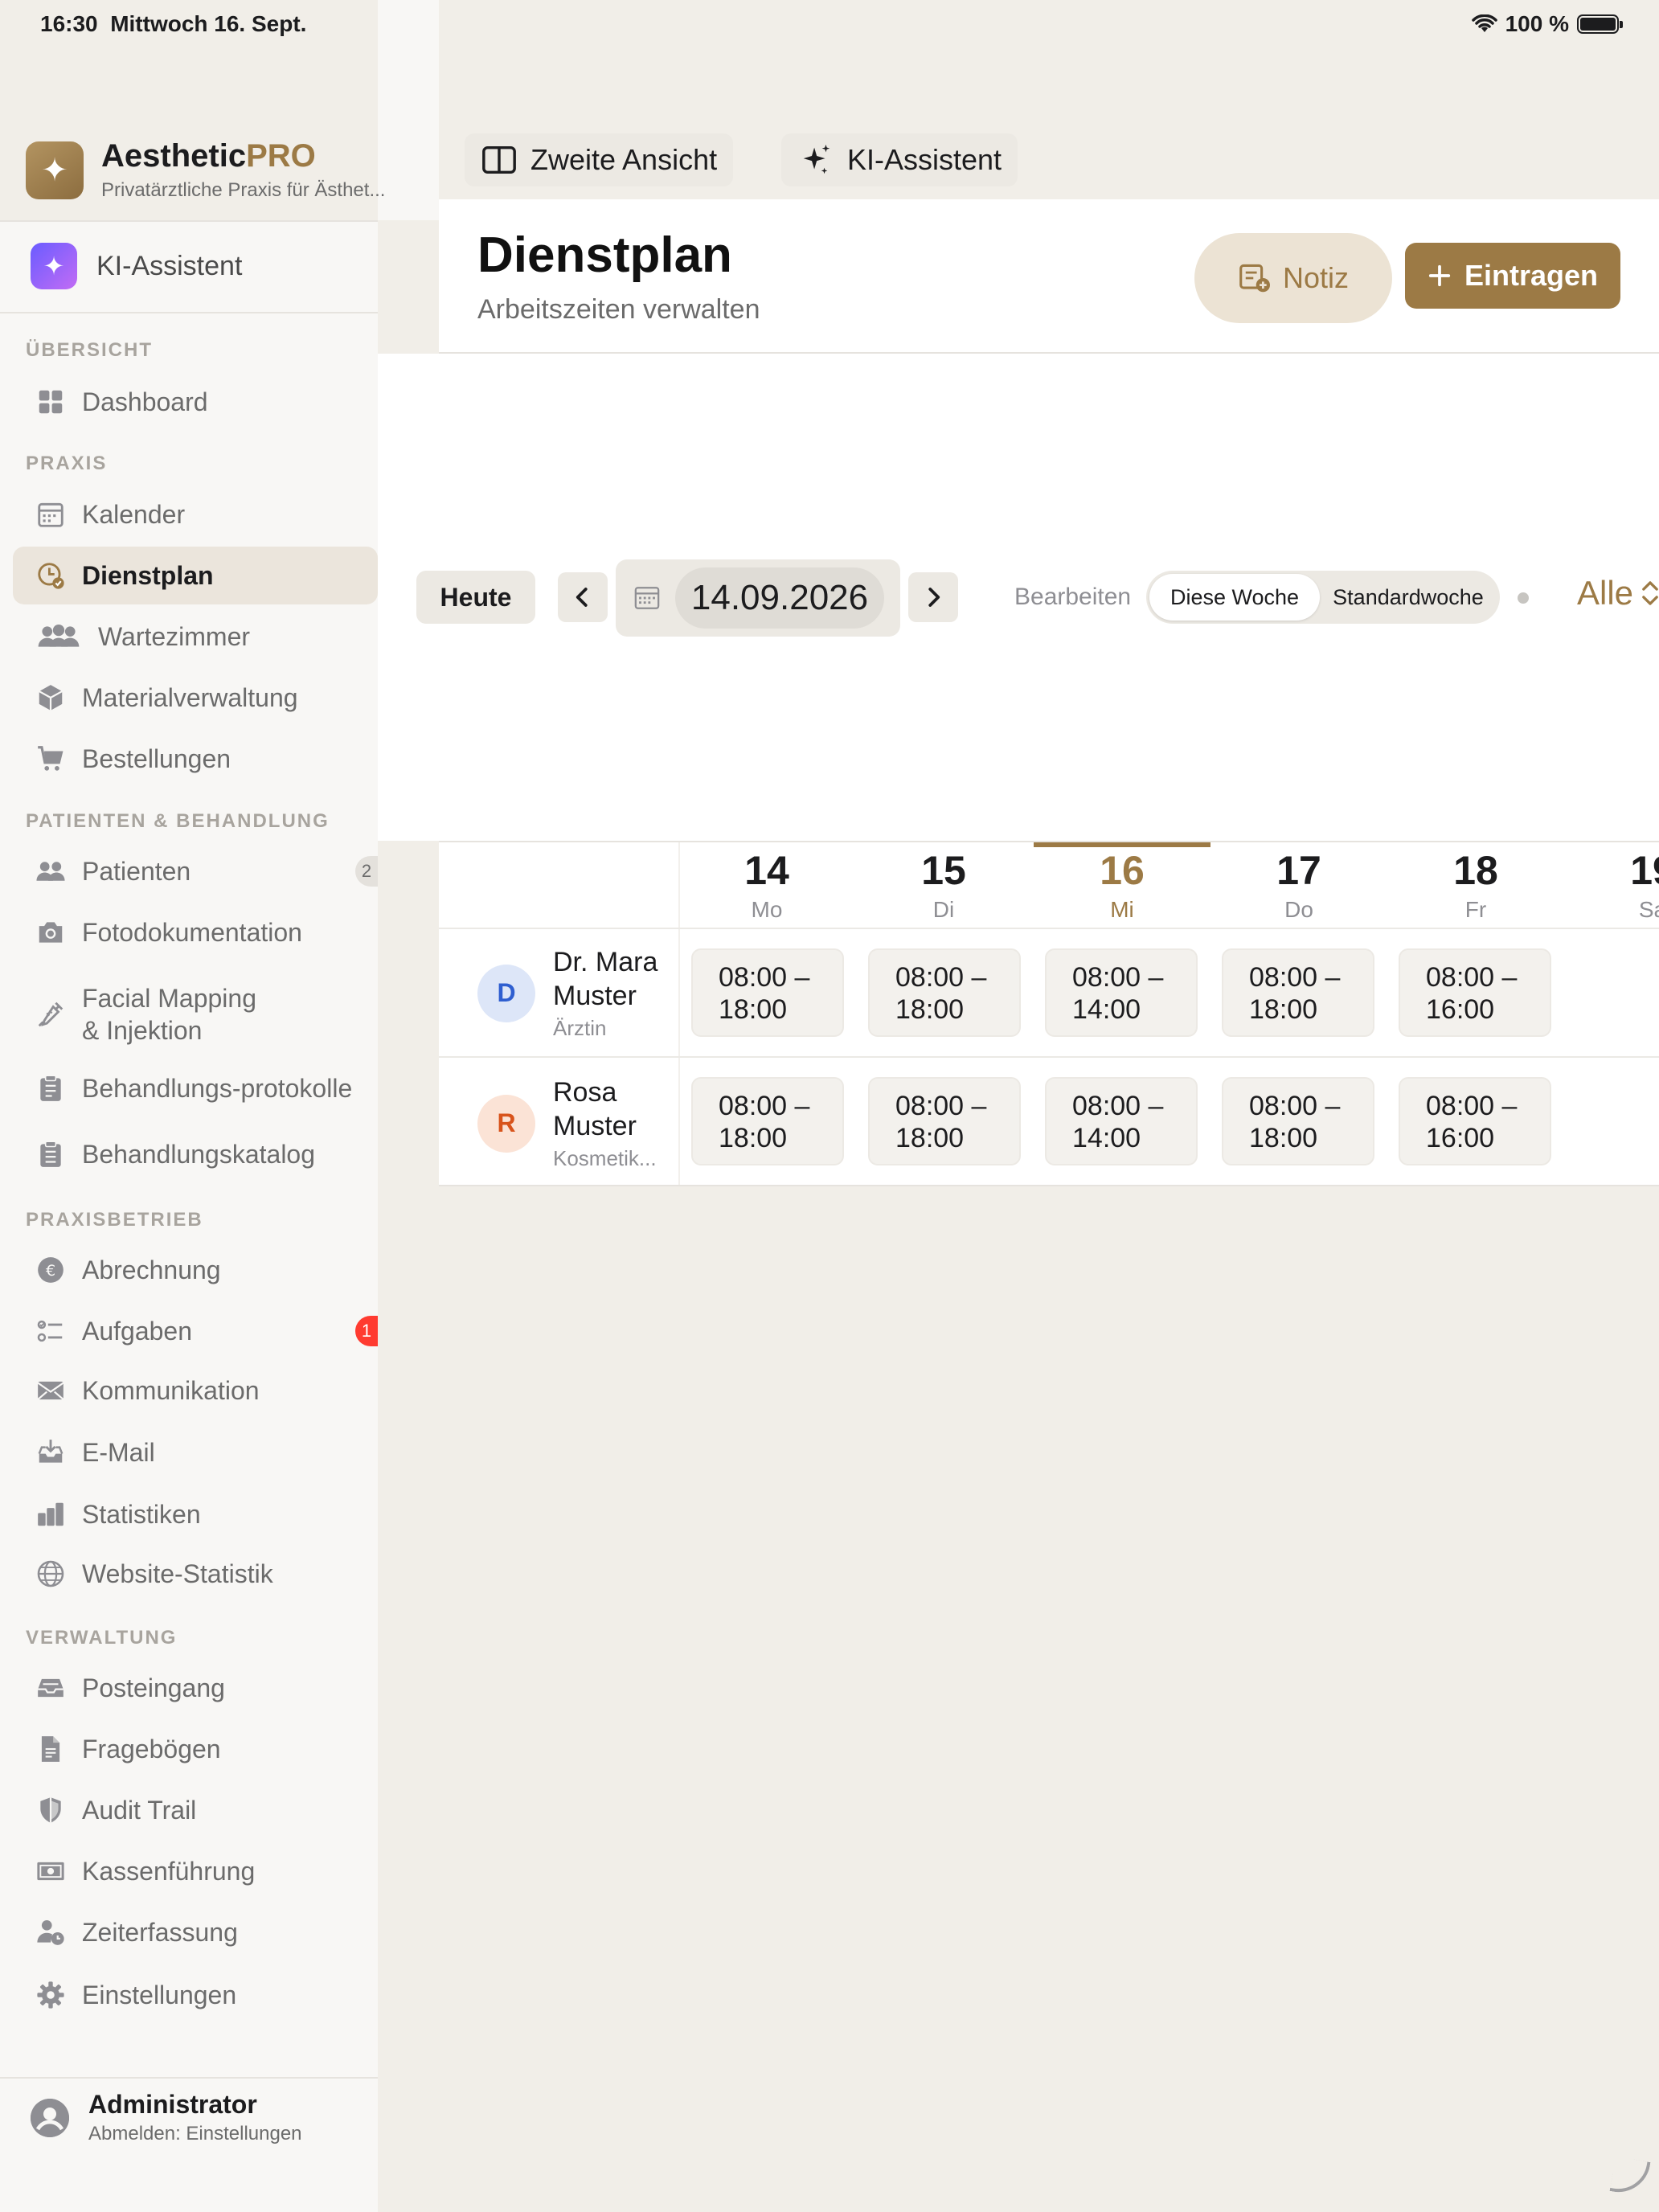 The height and width of the screenshot is (2212, 1659). I want to click on envelope-icon, so click(50, 1390).